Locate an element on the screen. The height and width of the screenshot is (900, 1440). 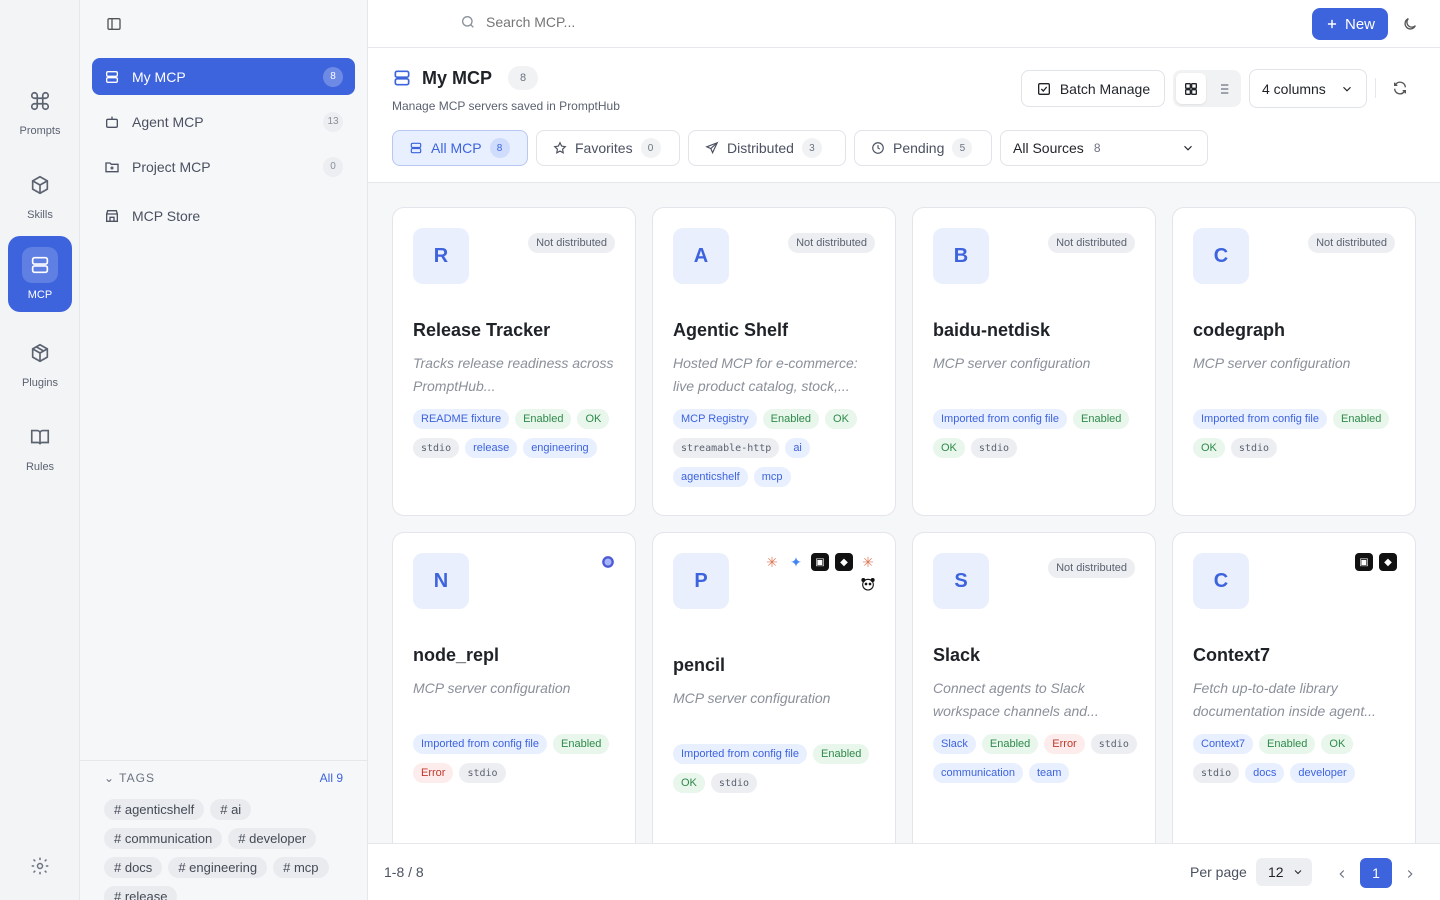
distribution-status-badge: Not distributed is located at coordinates (1351, 243).